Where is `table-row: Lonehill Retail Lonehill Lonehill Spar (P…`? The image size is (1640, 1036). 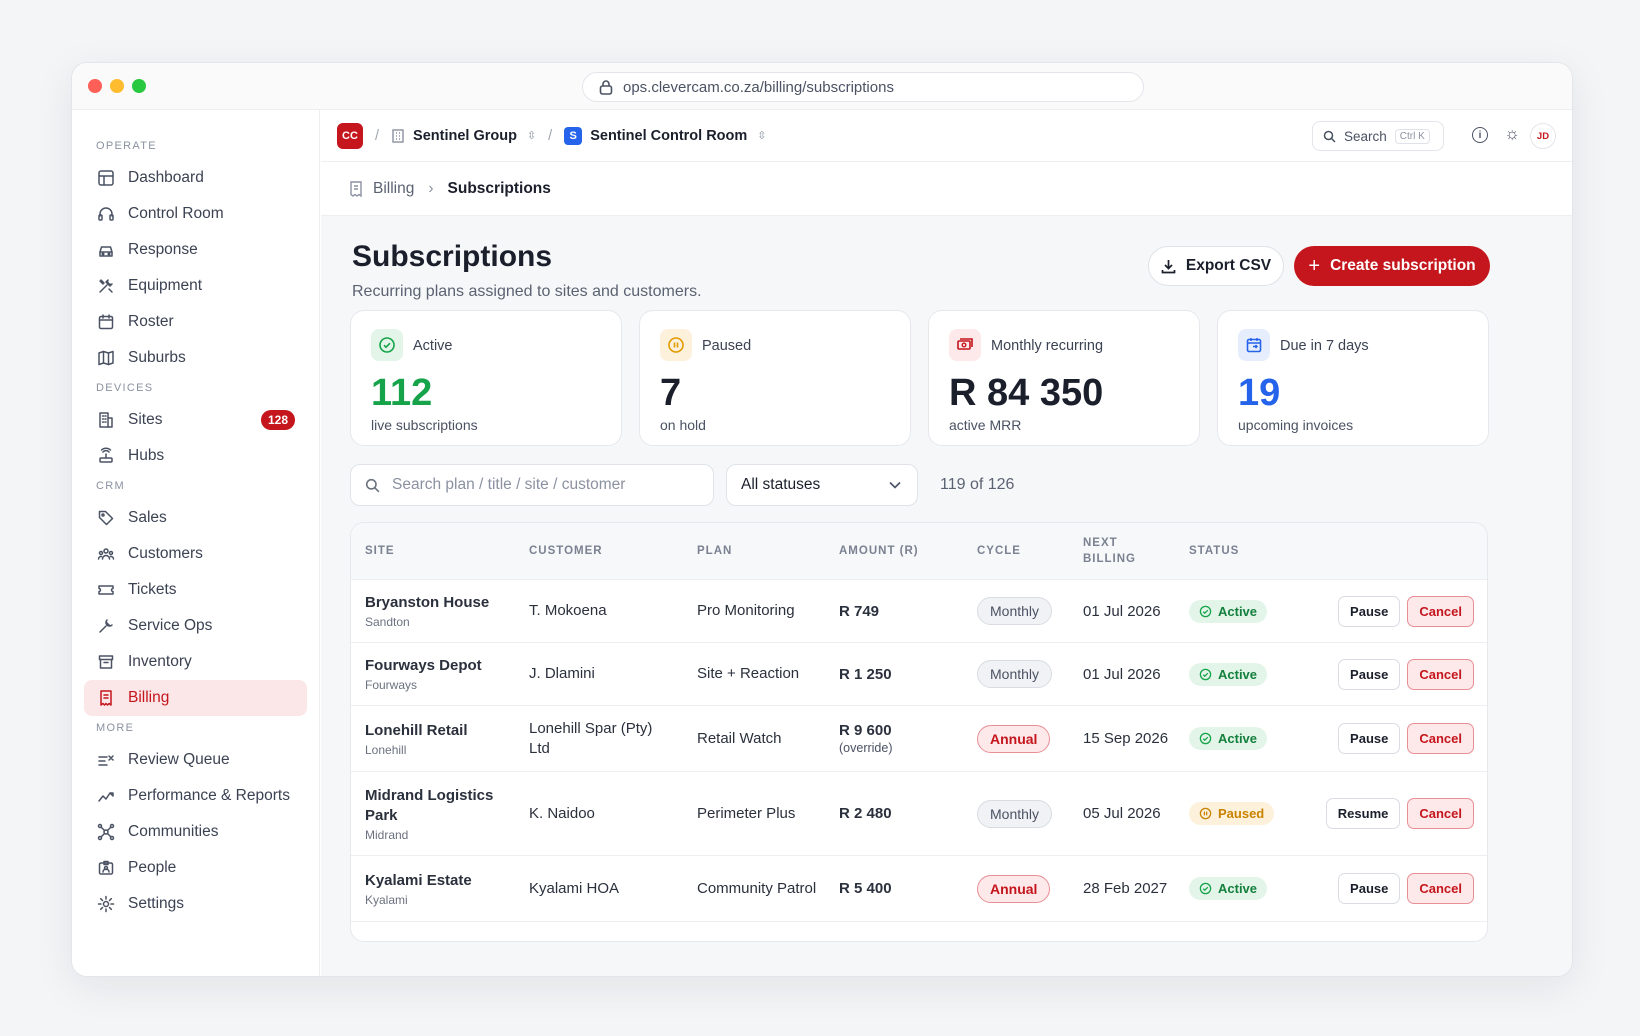 table-row: Lonehill Retail Lonehill Lonehill Spar (P… is located at coordinates (919, 739).